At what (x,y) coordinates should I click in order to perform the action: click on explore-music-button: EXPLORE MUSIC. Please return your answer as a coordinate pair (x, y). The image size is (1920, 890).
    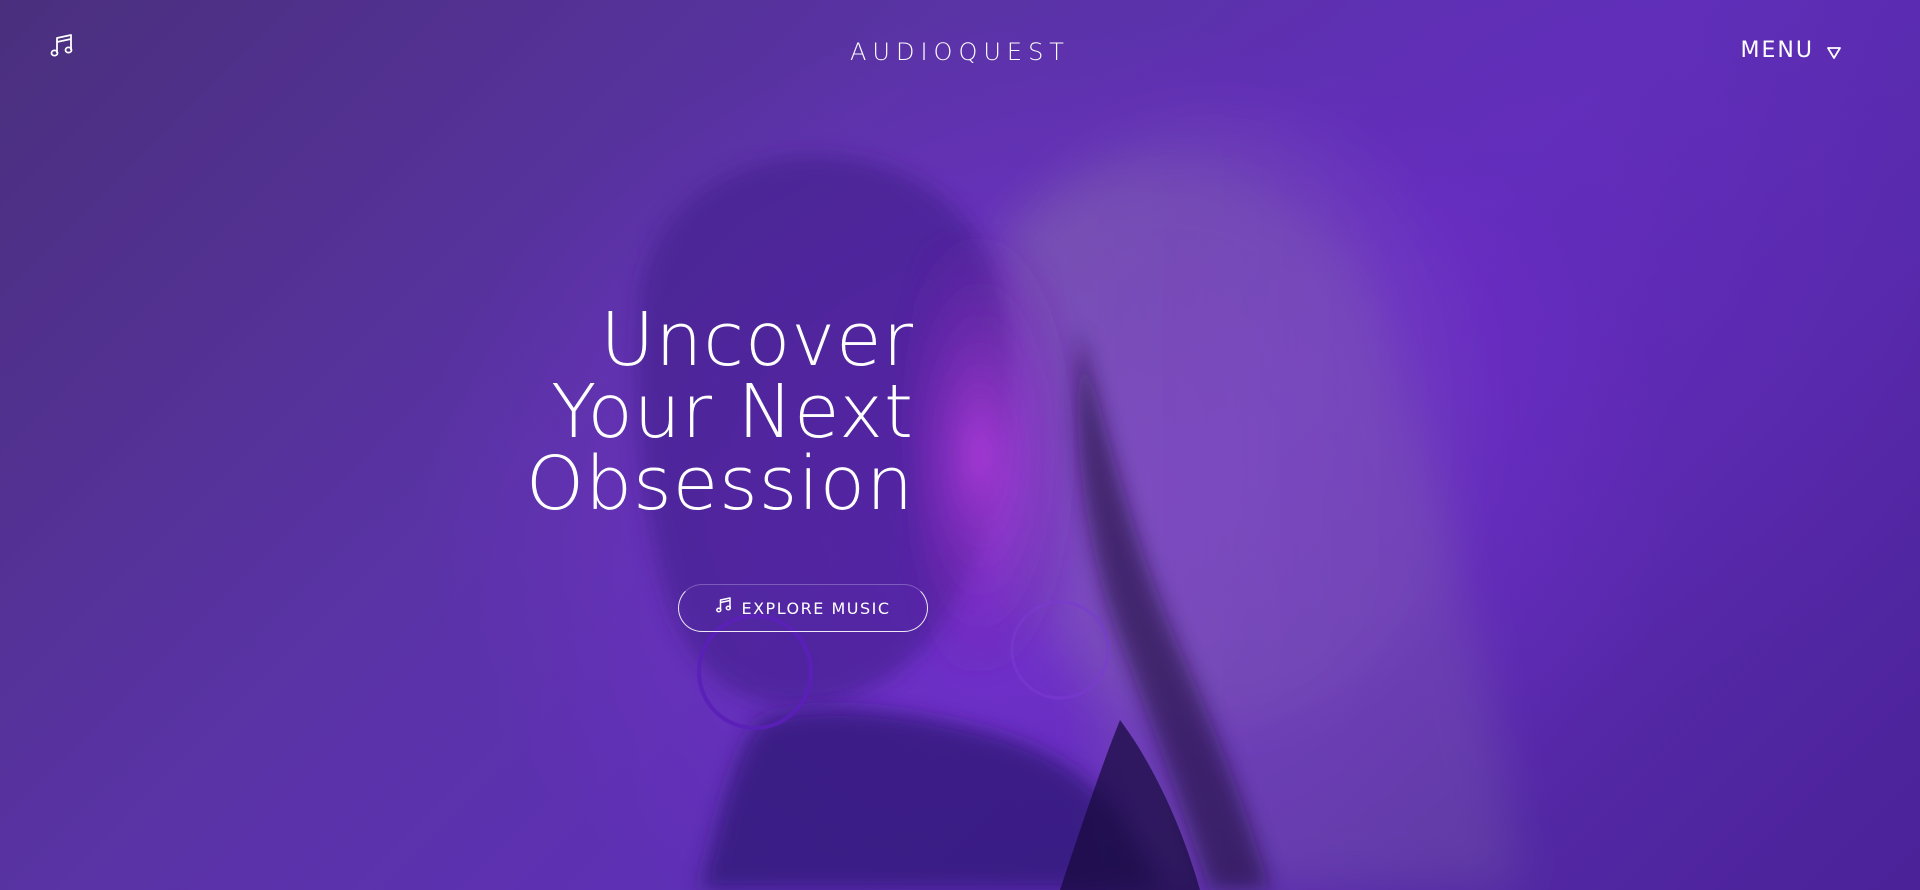
    Looking at the image, I should click on (803, 608).